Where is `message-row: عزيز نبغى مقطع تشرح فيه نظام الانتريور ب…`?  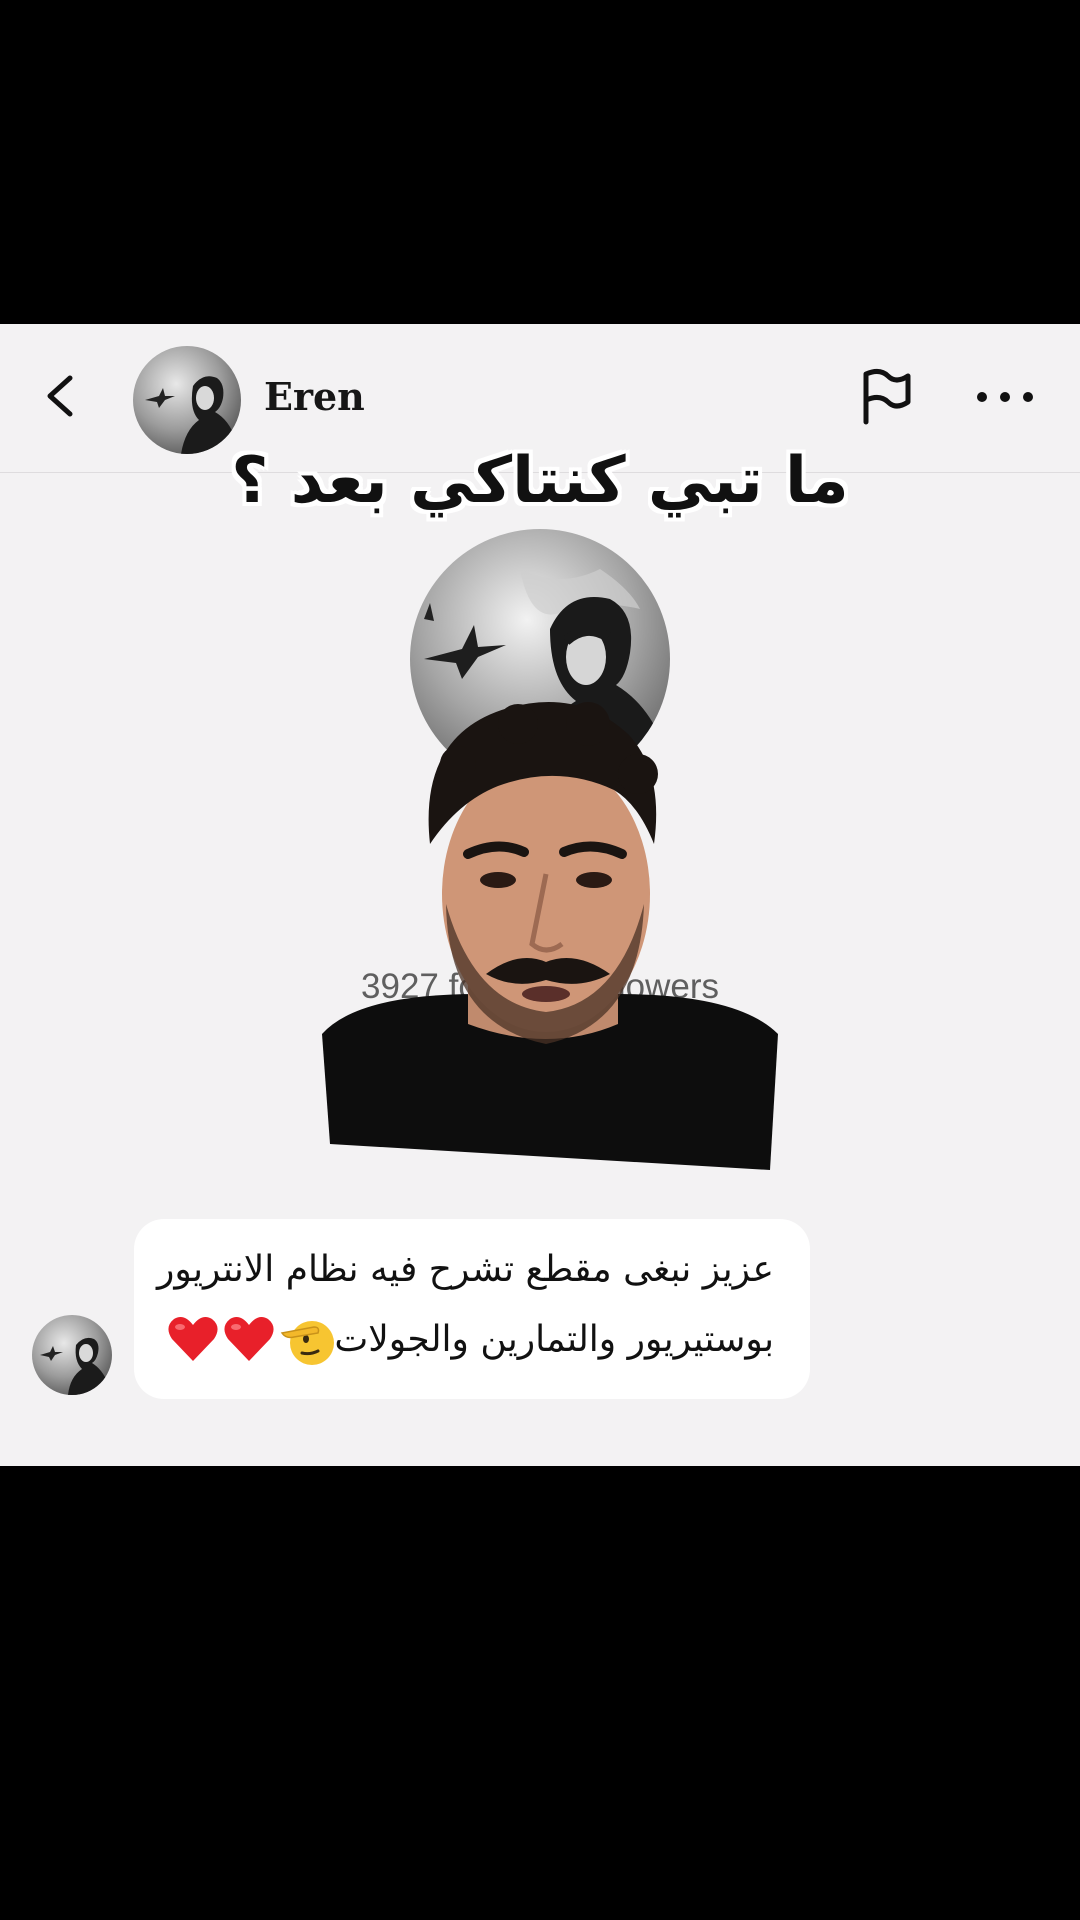
message-row: عزيز نبغى مقطع تشرح فيه نظام الانتريور ب… is located at coordinates (540, 1319).